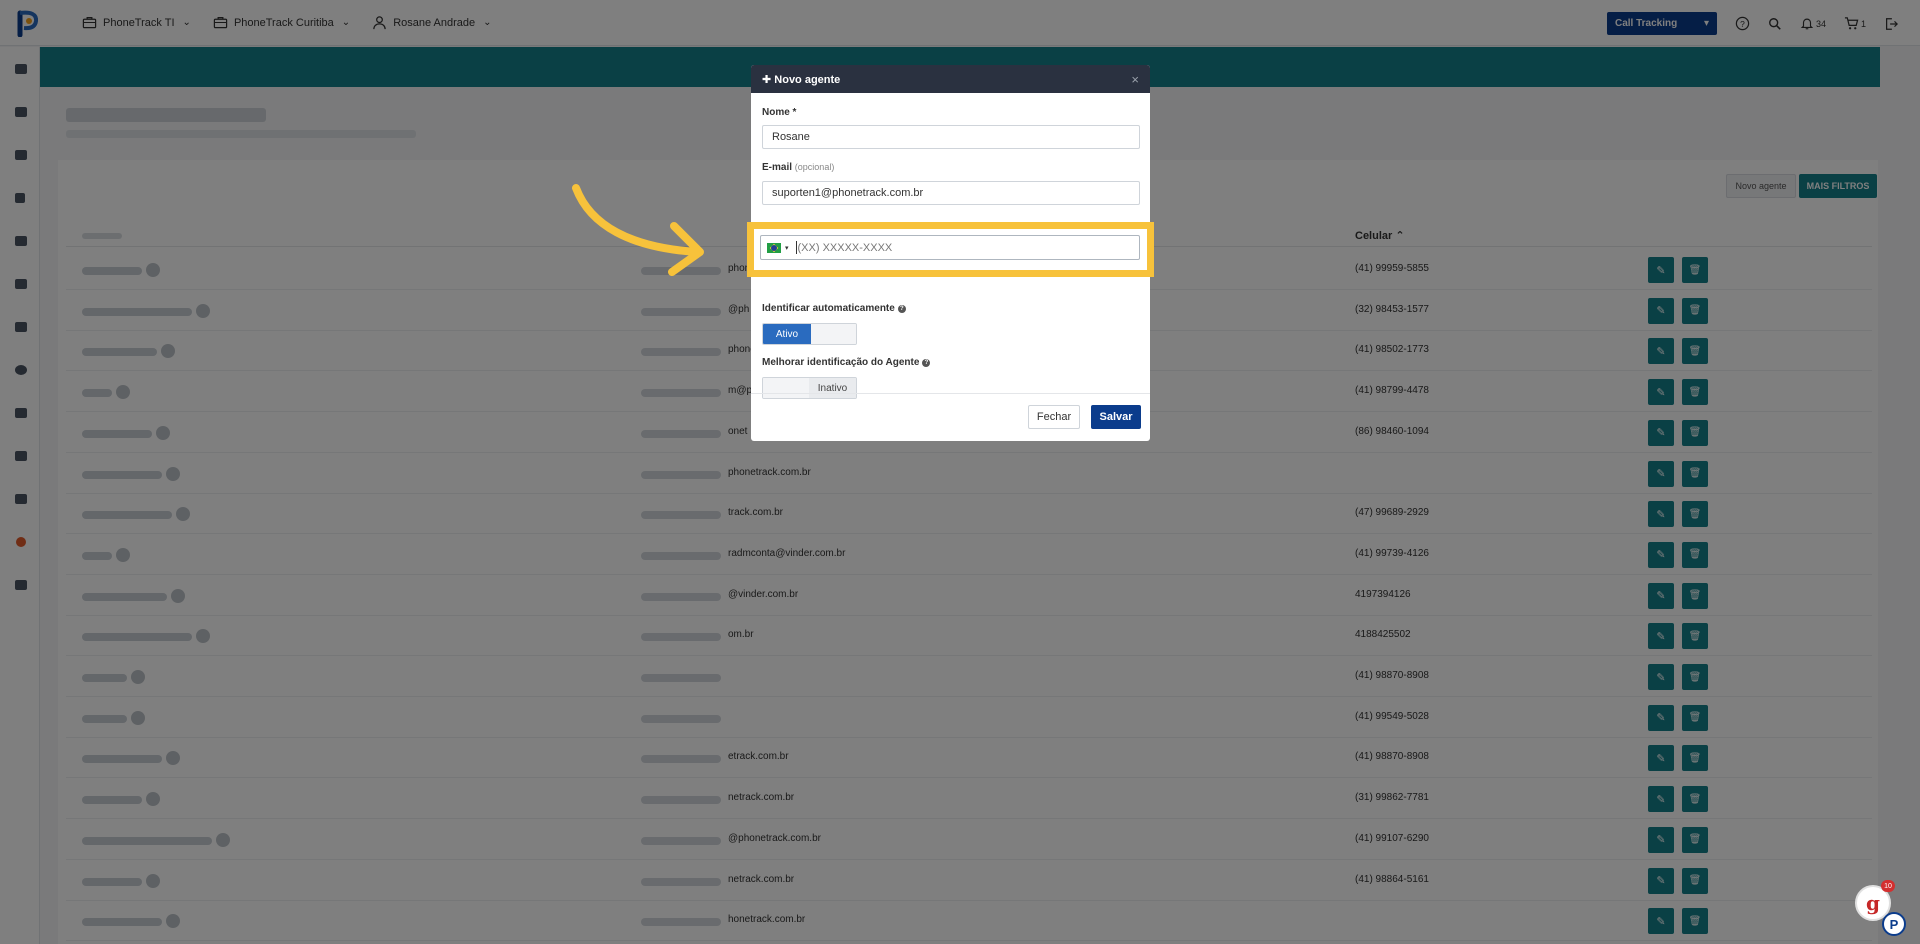 Image resolution: width=1920 pixels, height=944 pixels. What do you see at coordinates (1888, 886) in the screenshot?
I see `guide-badge: 10` at bounding box center [1888, 886].